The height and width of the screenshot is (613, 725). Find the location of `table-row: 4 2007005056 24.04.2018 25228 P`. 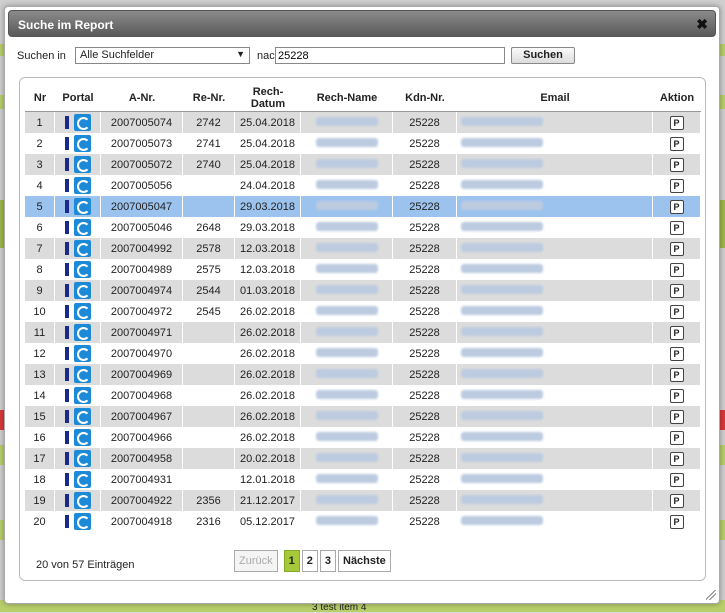

table-row: 4 2007005056 24.04.2018 25228 P is located at coordinates (363, 185).